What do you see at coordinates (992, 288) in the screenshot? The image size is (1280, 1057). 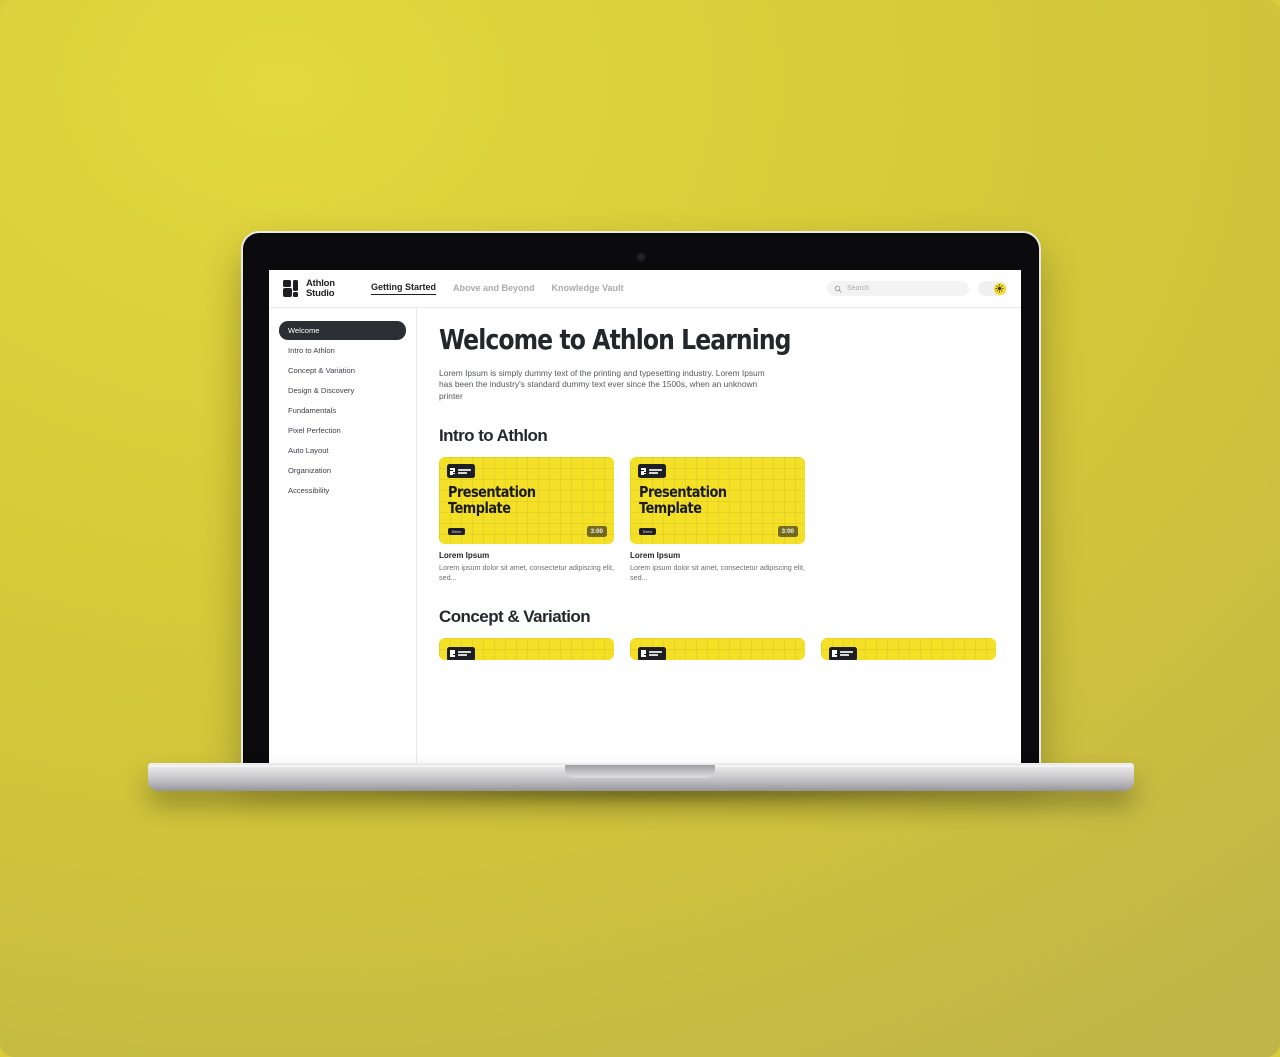 I see `theme-toggle` at bounding box center [992, 288].